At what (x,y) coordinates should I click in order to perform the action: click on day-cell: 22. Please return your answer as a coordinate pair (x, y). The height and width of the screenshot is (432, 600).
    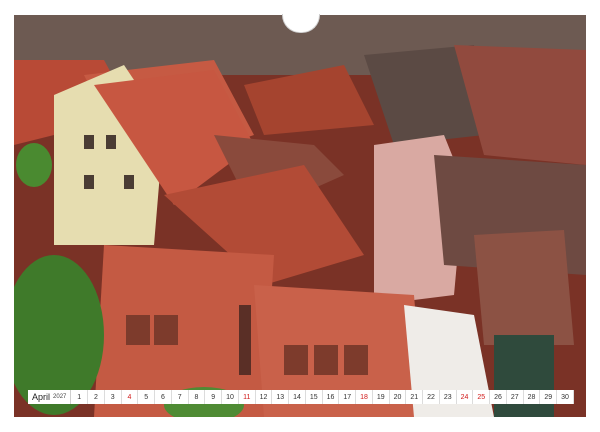
    Looking at the image, I should click on (431, 397).